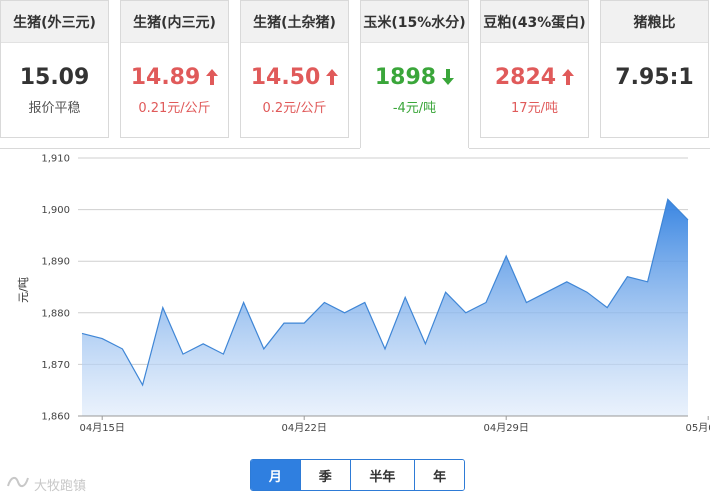 The image size is (710, 497). I want to click on card-title: 生猪(外三元), so click(54, 22).